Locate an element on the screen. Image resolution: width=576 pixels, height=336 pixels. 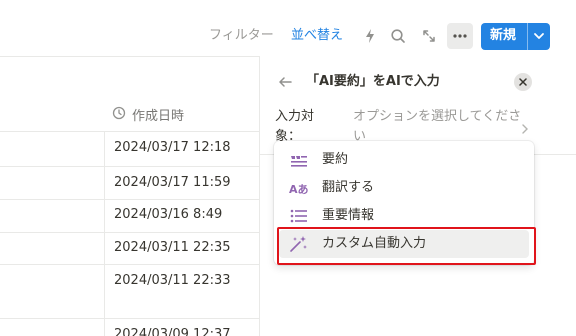
column-divider is located at coordinates (104, 233).